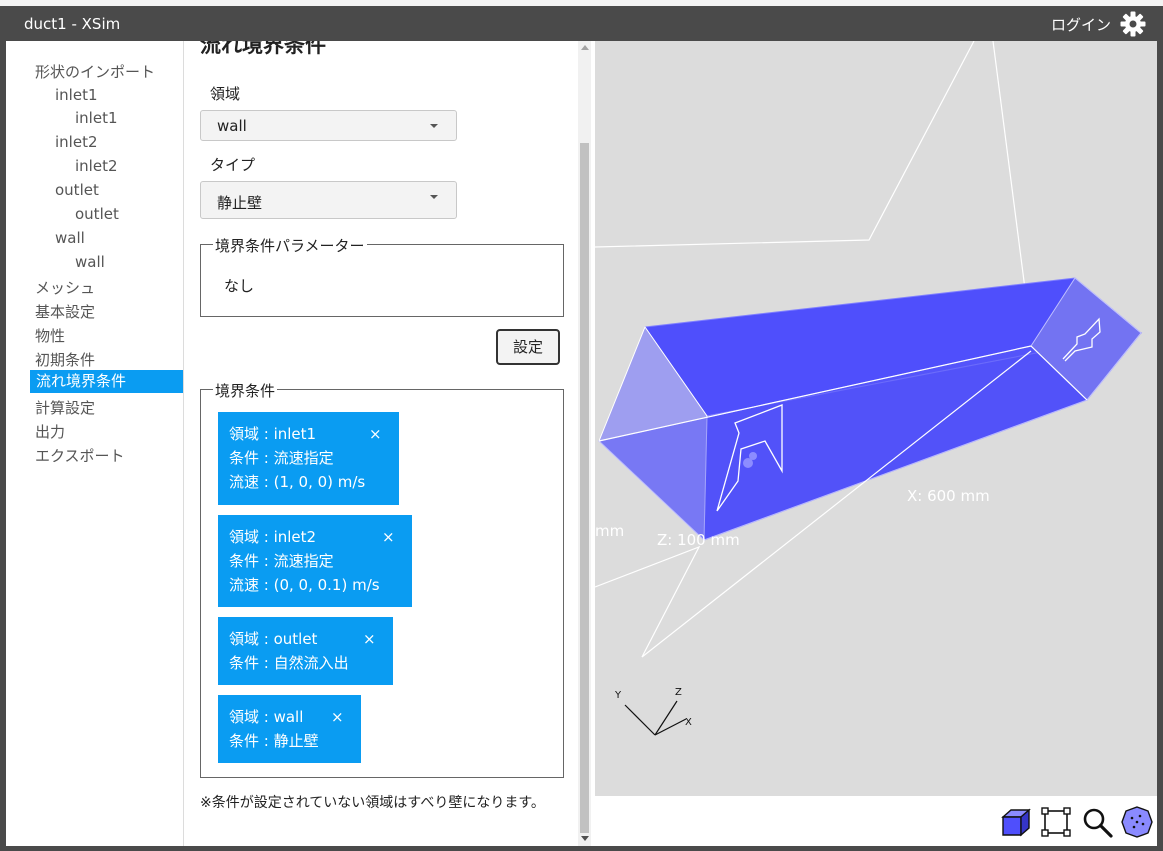 This screenshot has height=851, width=1163. What do you see at coordinates (305, 651) in the screenshot?
I see `condition-card-outlet: 領域 : outlet 条件 : 自然流入出 ×` at bounding box center [305, 651].